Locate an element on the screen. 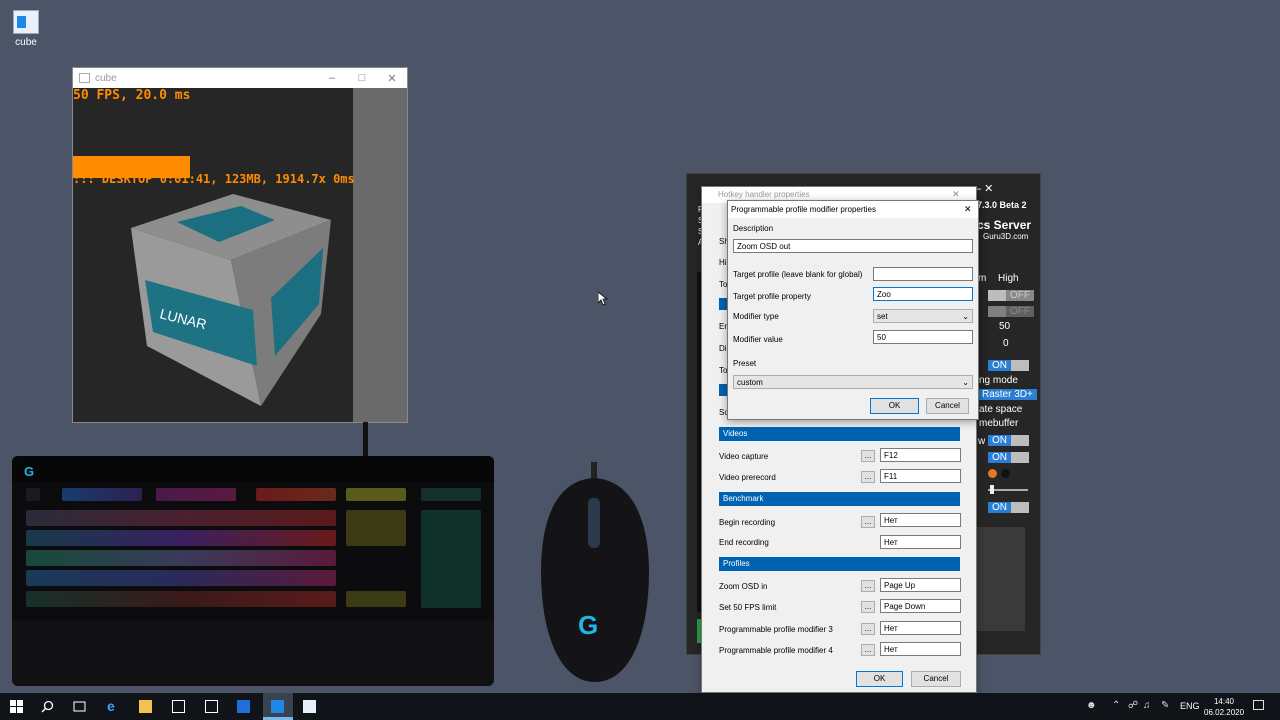 This screenshot has width=1280, height=720. app-window-icon is located at coordinates (26, 22).